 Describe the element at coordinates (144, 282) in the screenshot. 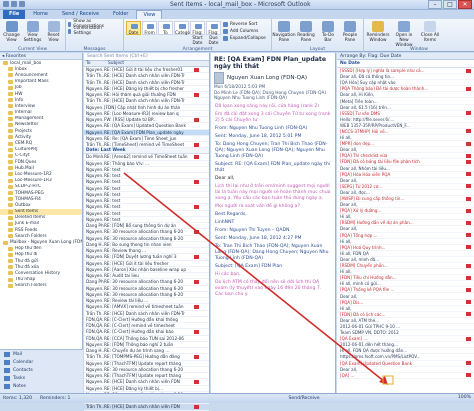

I see `subject-cell: RE: 30 resource allocation thang 6-20` at that location.